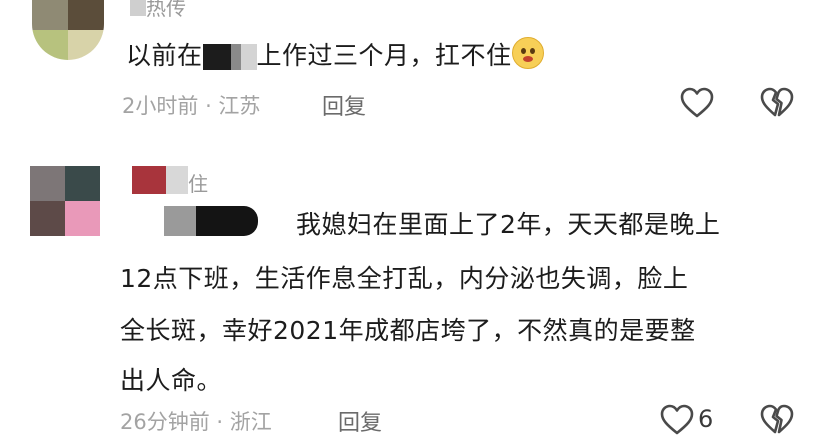 This screenshot has width=828, height=442. I want to click on like-count: 6, so click(706, 419).